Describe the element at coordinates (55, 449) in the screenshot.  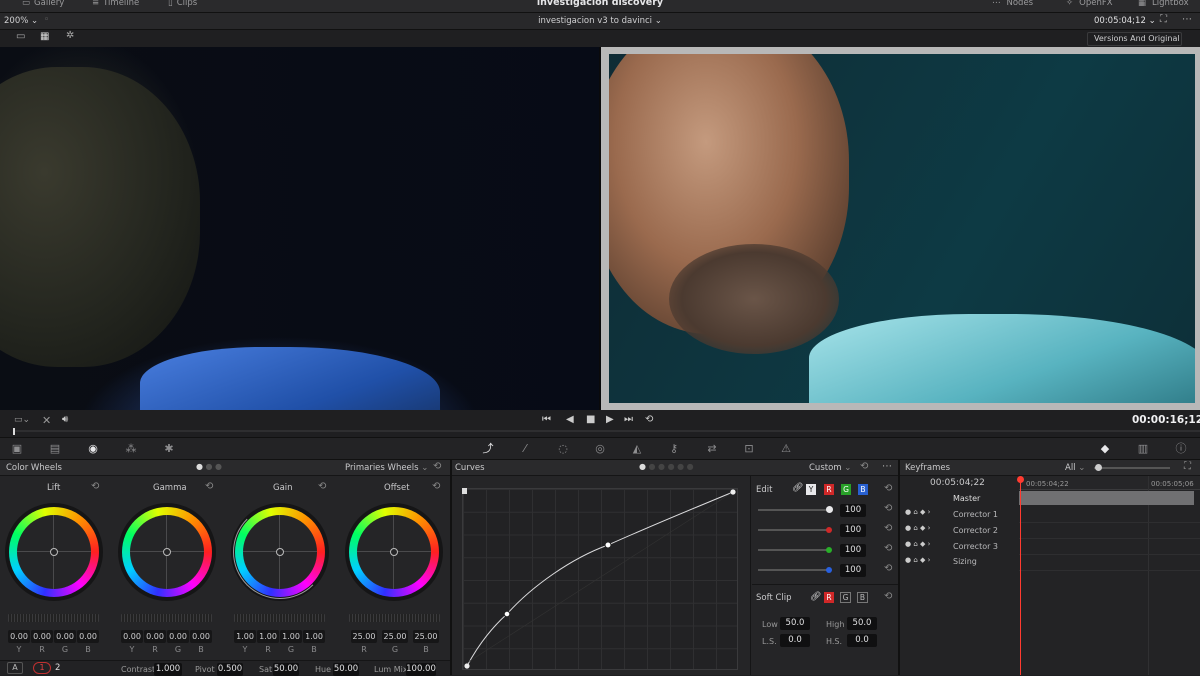
I see `color-match-icon: ▤` at that location.